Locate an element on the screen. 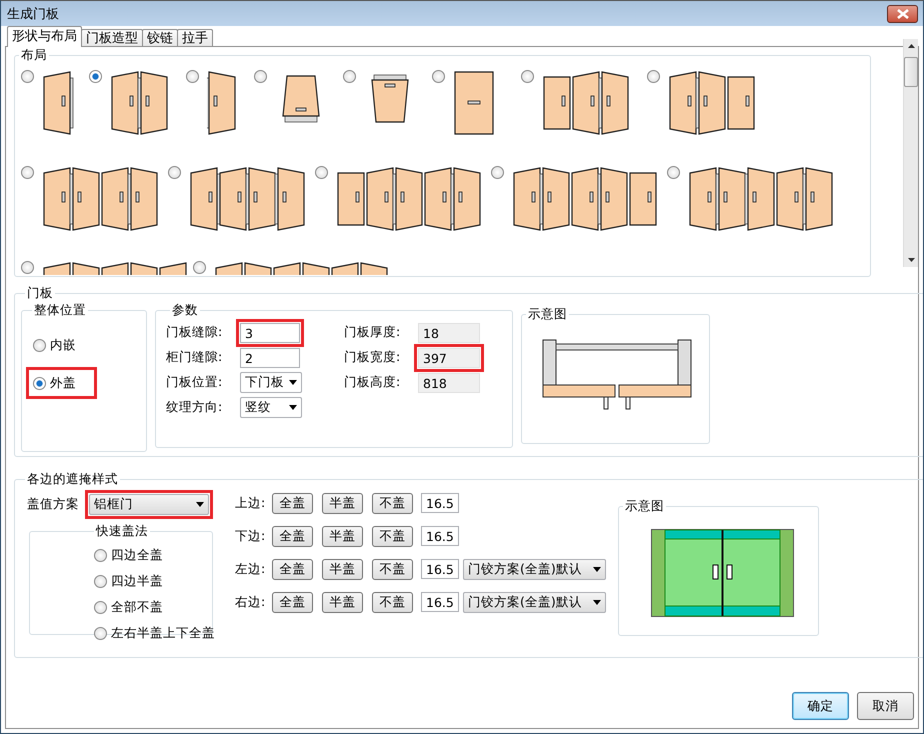 The height and width of the screenshot is (734, 924). group-title: 整体位置 is located at coordinates (60, 310).